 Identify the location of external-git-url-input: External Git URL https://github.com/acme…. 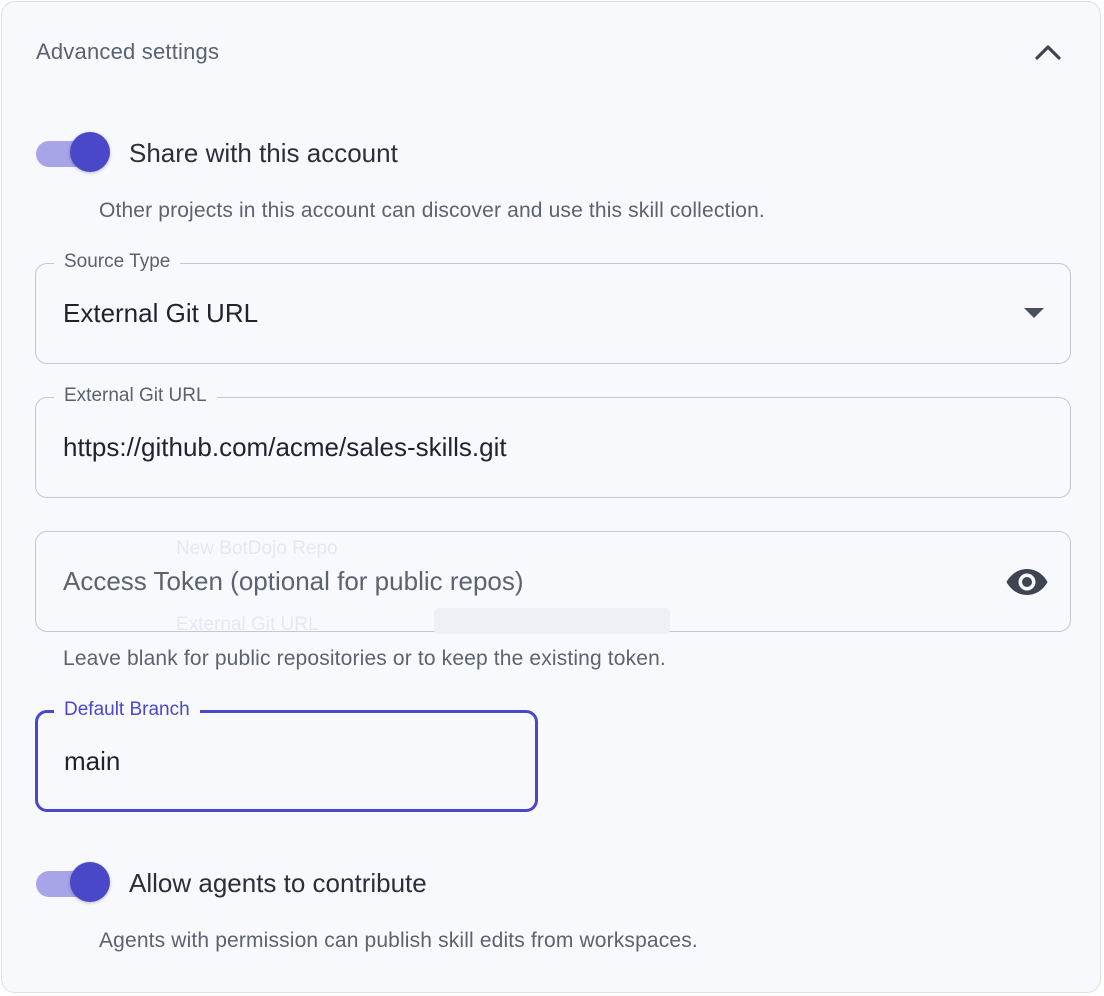
(553, 441).